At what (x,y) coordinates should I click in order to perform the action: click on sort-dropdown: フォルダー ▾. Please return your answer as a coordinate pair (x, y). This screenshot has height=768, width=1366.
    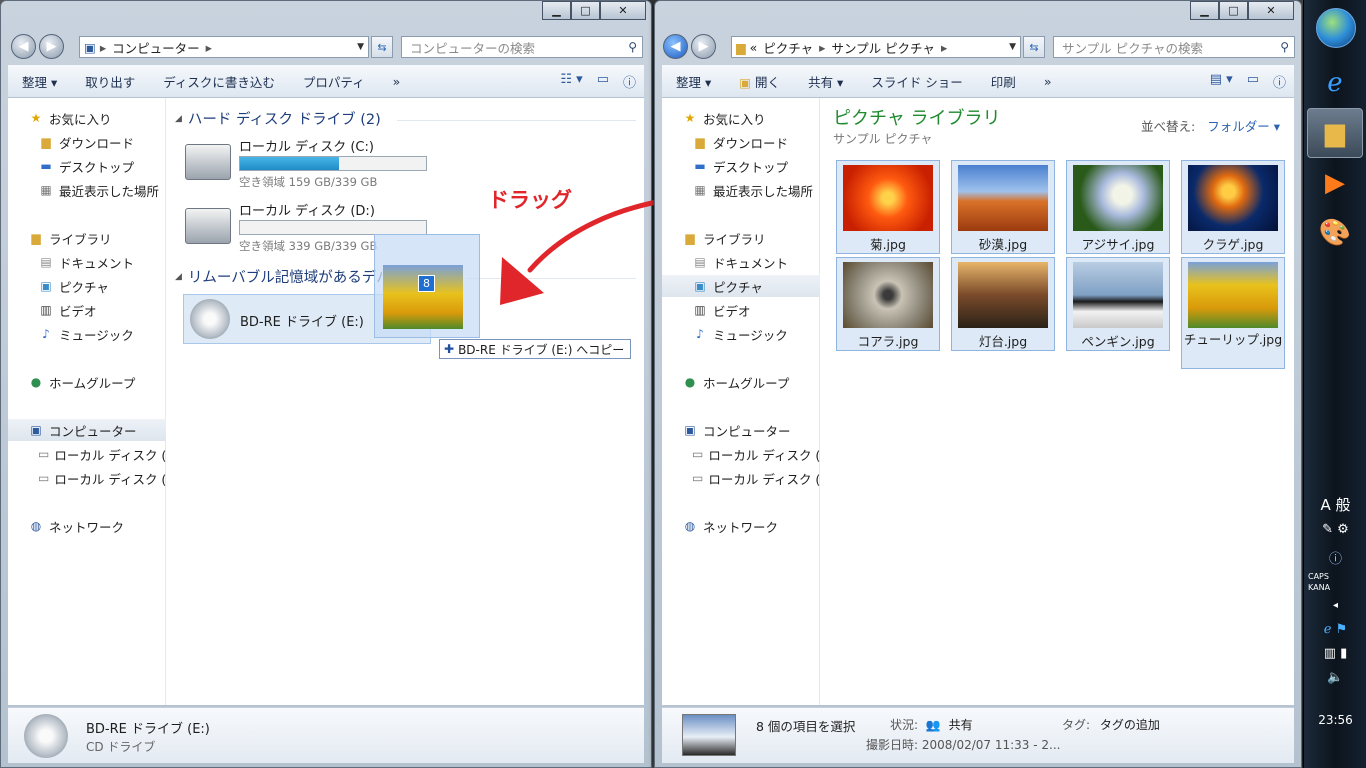
    Looking at the image, I should click on (1243, 126).